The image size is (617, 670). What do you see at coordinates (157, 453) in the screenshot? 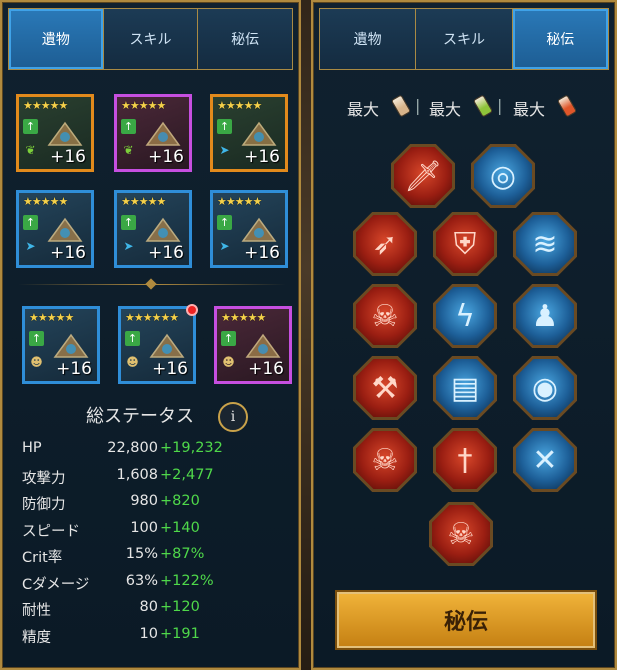
I see `stat-row: HP 22,800 +19,232` at bounding box center [157, 453].